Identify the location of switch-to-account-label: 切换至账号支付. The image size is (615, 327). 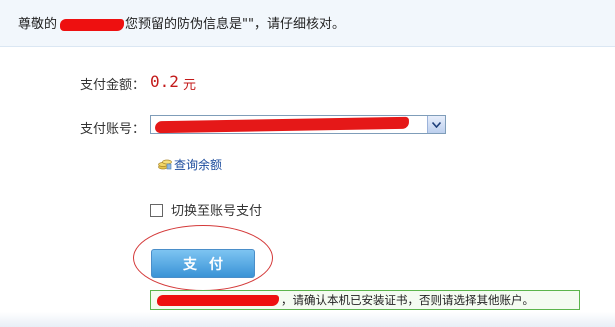
(216, 211).